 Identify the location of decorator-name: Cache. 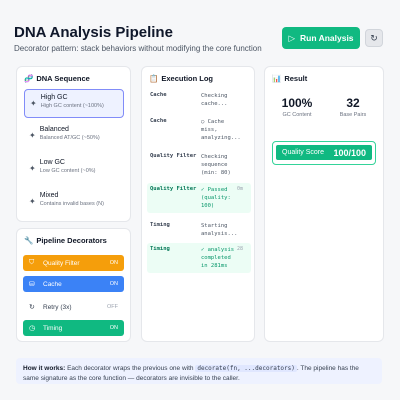
(52, 284).